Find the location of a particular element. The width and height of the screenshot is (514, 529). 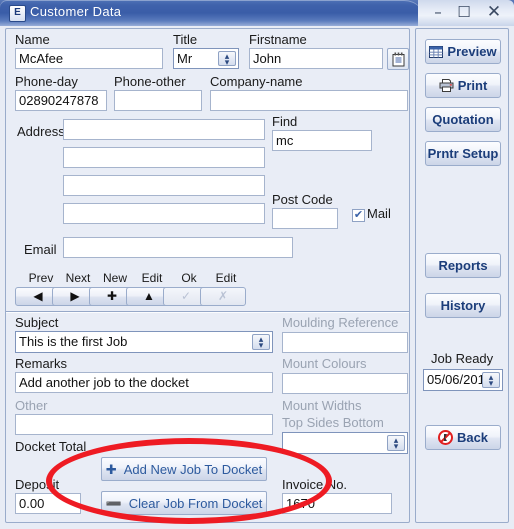

deposit-input: 0.00 is located at coordinates (48, 503).